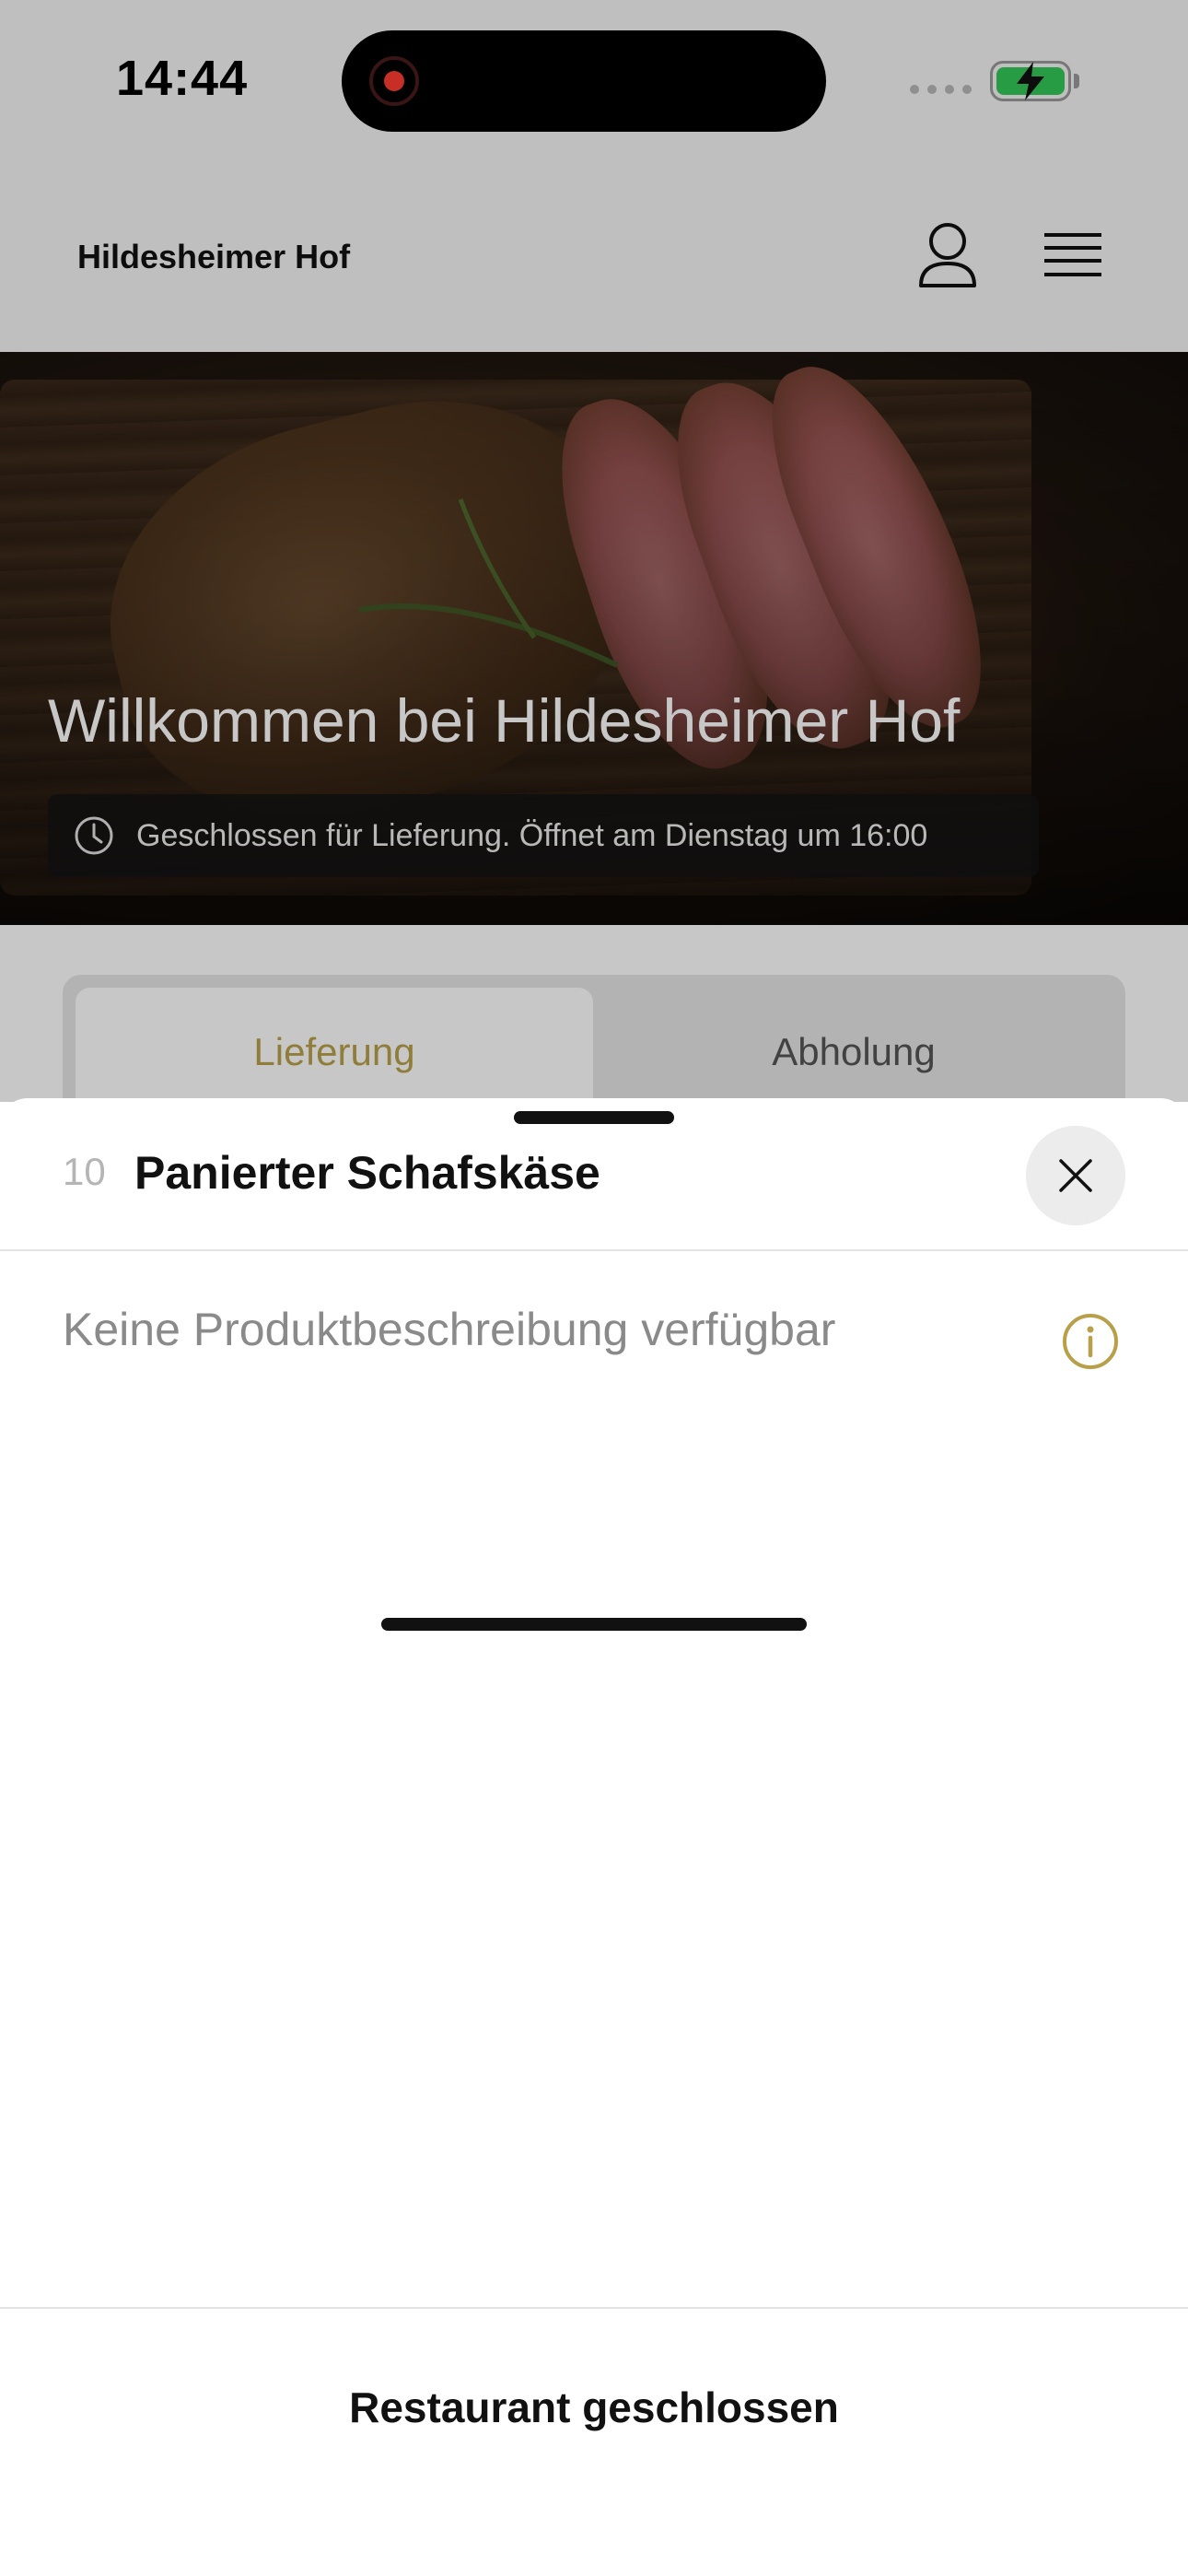 This screenshot has width=1188, height=2576. I want to click on close-button, so click(1075, 1175).